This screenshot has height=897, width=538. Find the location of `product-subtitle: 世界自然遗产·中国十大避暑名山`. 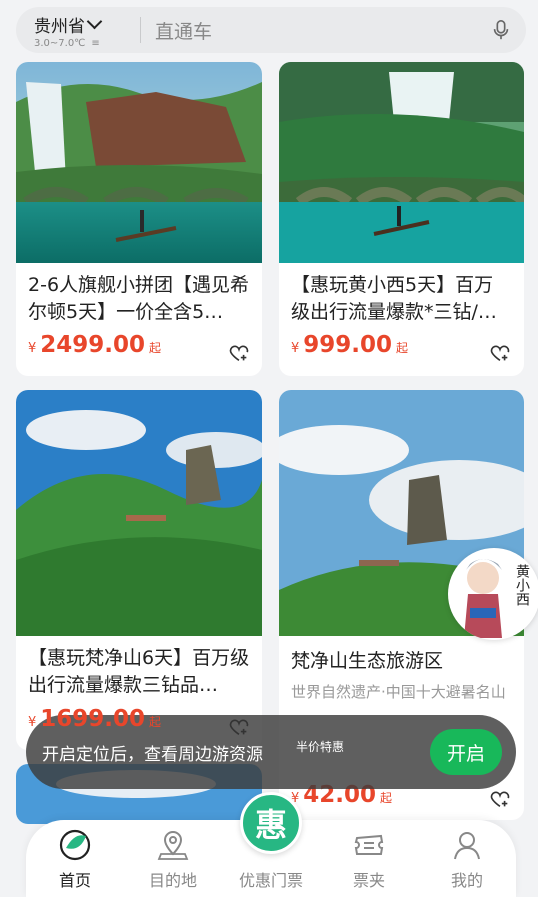

product-subtitle: 世界自然遗产·中国十大避暑名山 is located at coordinates (398, 692).